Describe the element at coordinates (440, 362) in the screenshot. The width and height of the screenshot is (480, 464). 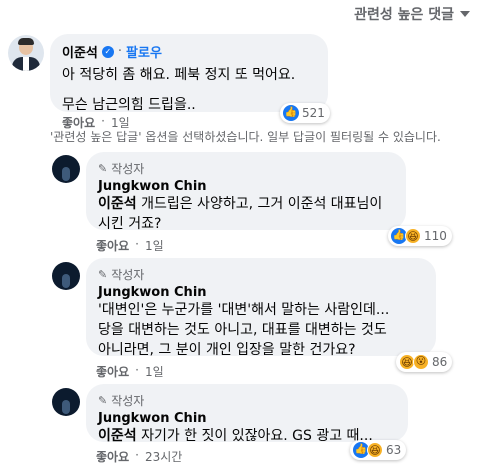
I see `reaction-count: 86` at that location.